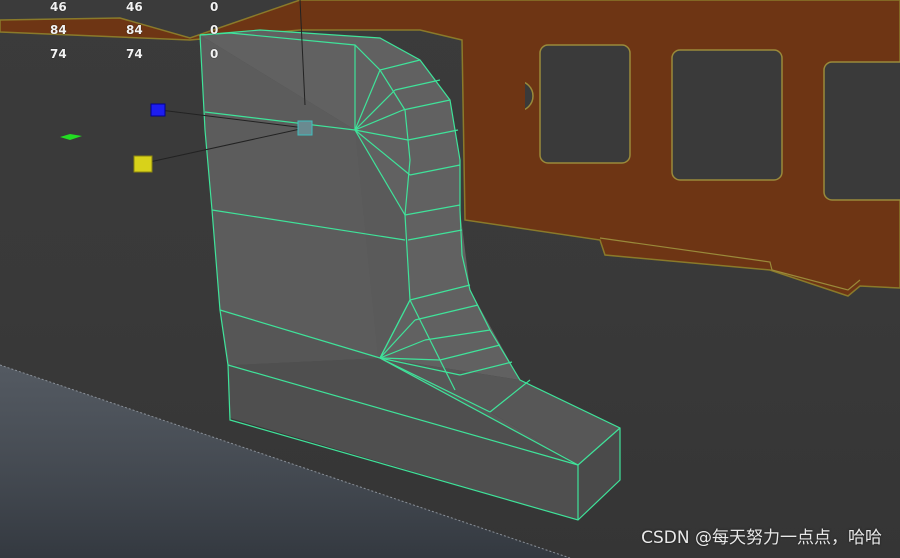 This screenshot has width=900, height=558. I want to click on hud-row-2: 84 84 0, so click(120, 30).